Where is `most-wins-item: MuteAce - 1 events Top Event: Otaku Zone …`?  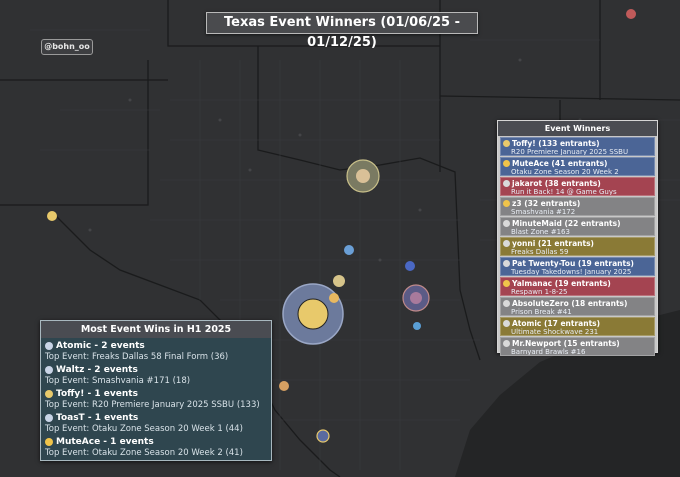 most-wins-item: MuteAce - 1 events Top Event: Otaku Zone … is located at coordinates (158, 448).